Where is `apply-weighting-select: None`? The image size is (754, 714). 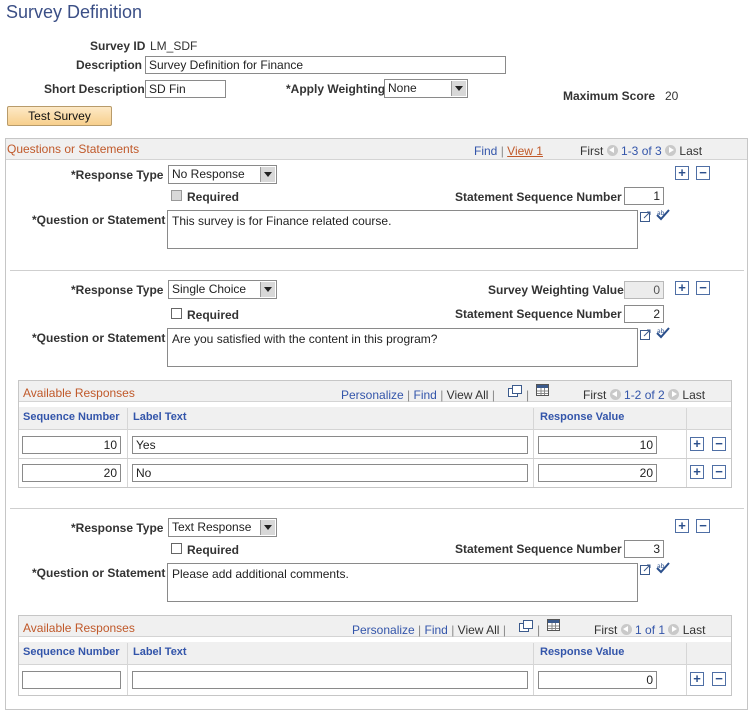
apply-weighting-select: None is located at coordinates (426, 88).